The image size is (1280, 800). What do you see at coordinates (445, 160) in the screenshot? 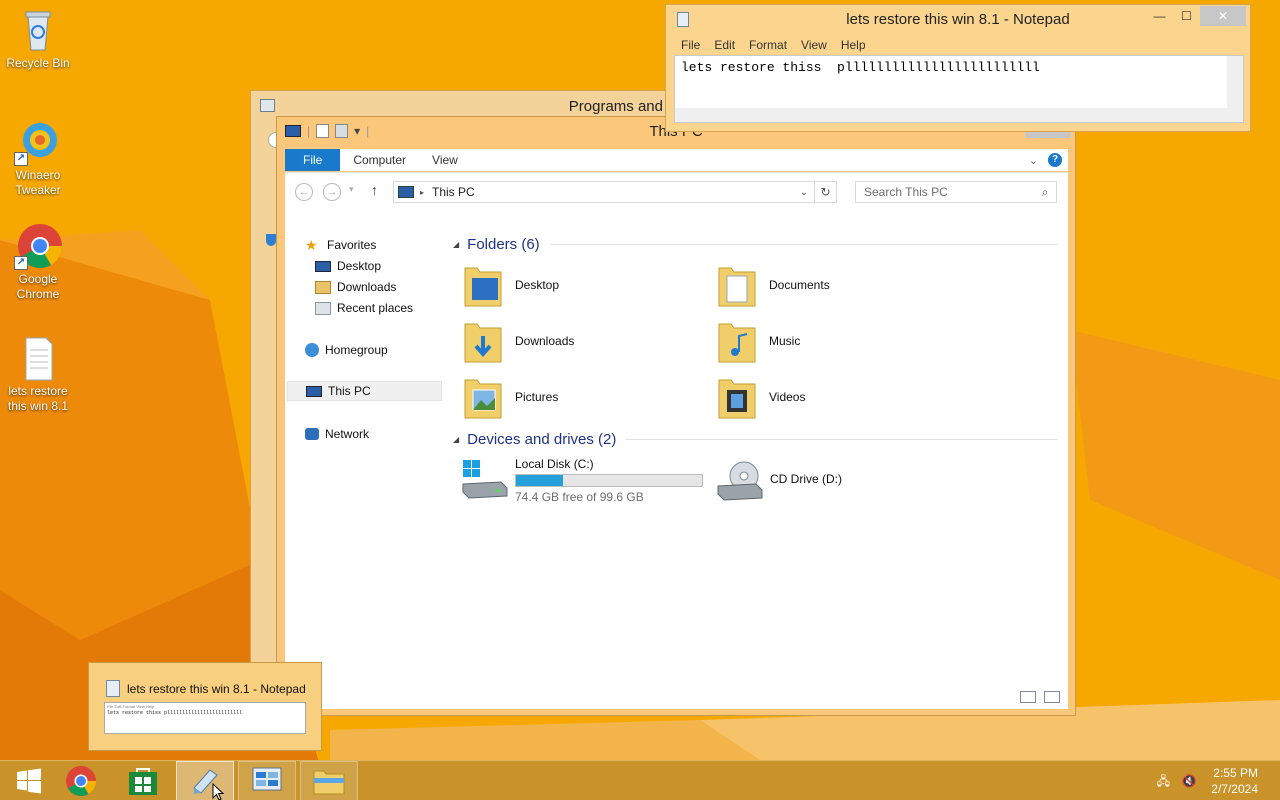
I see `tab-view: View` at bounding box center [445, 160].